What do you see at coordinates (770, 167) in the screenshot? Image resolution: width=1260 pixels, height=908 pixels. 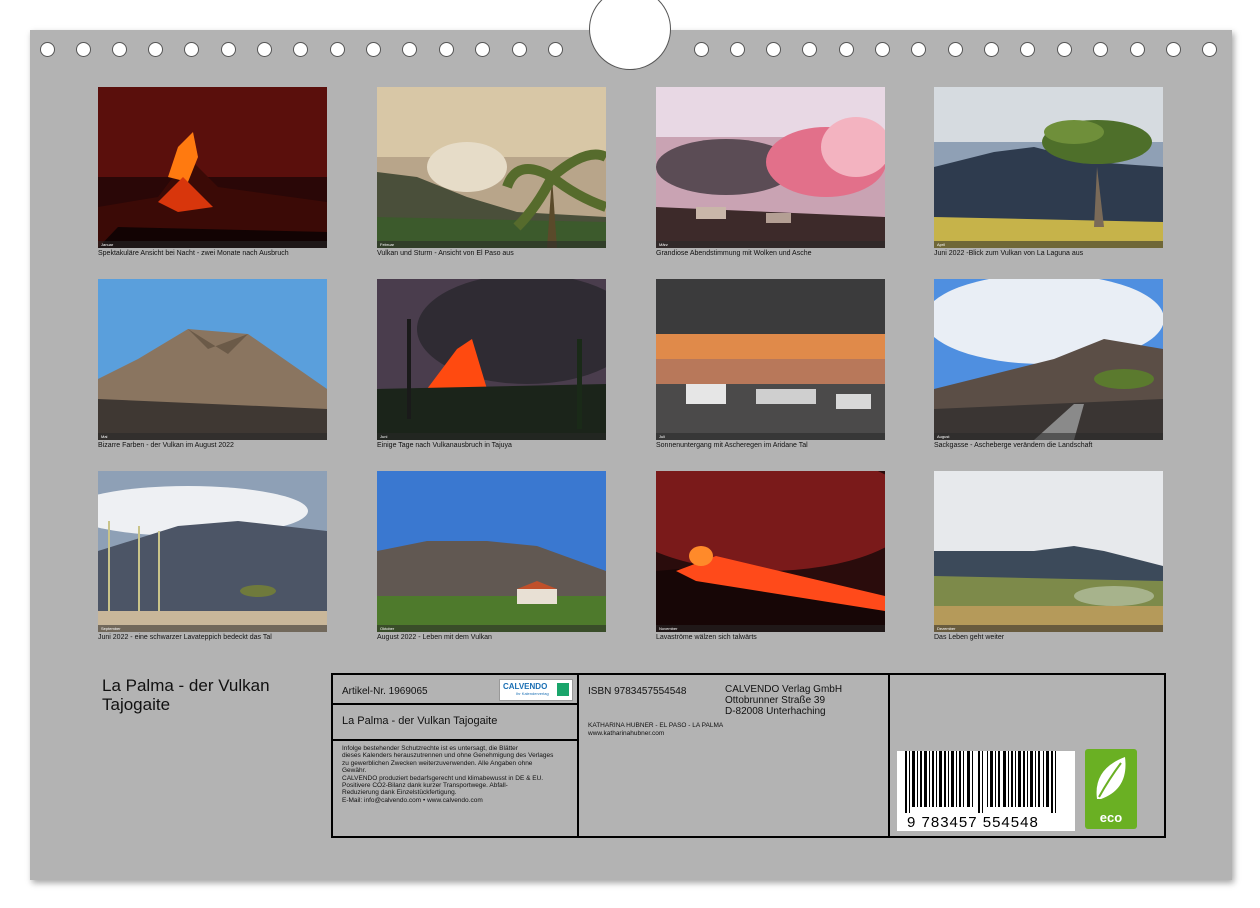 I see `photo-3-evening-clouds: März` at bounding box center [770, 167].